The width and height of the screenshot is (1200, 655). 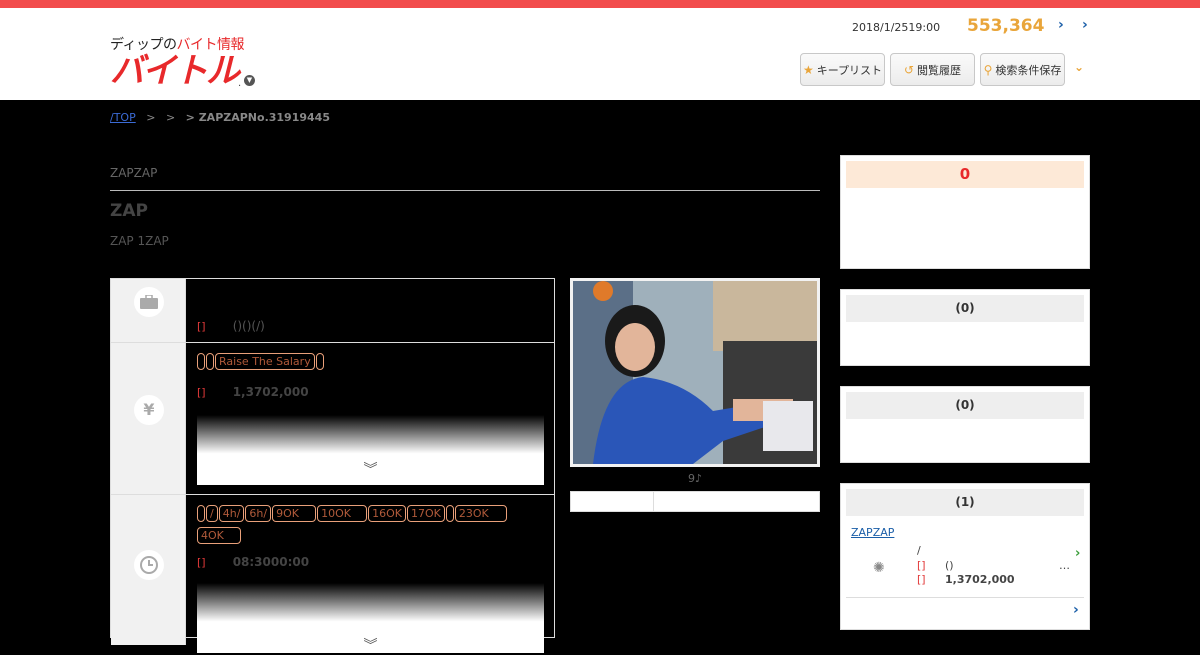 I want to click on row-icon-cell: ¥, so click(x=148, y=418).